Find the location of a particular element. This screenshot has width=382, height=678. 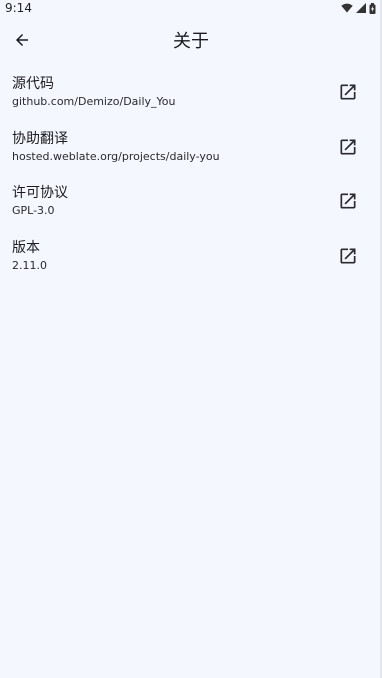

wifi-icon is located at coordinates (347, 8).